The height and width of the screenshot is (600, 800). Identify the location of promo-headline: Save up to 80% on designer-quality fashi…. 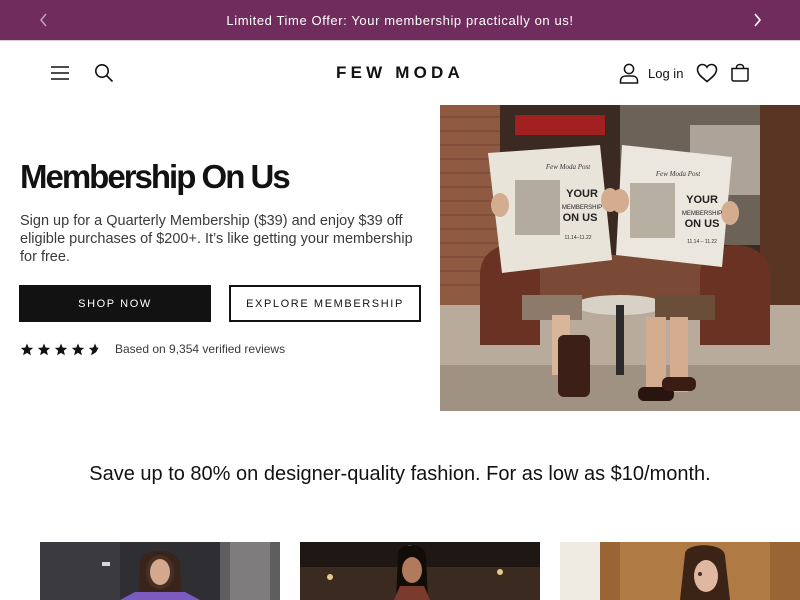
(400, 474).